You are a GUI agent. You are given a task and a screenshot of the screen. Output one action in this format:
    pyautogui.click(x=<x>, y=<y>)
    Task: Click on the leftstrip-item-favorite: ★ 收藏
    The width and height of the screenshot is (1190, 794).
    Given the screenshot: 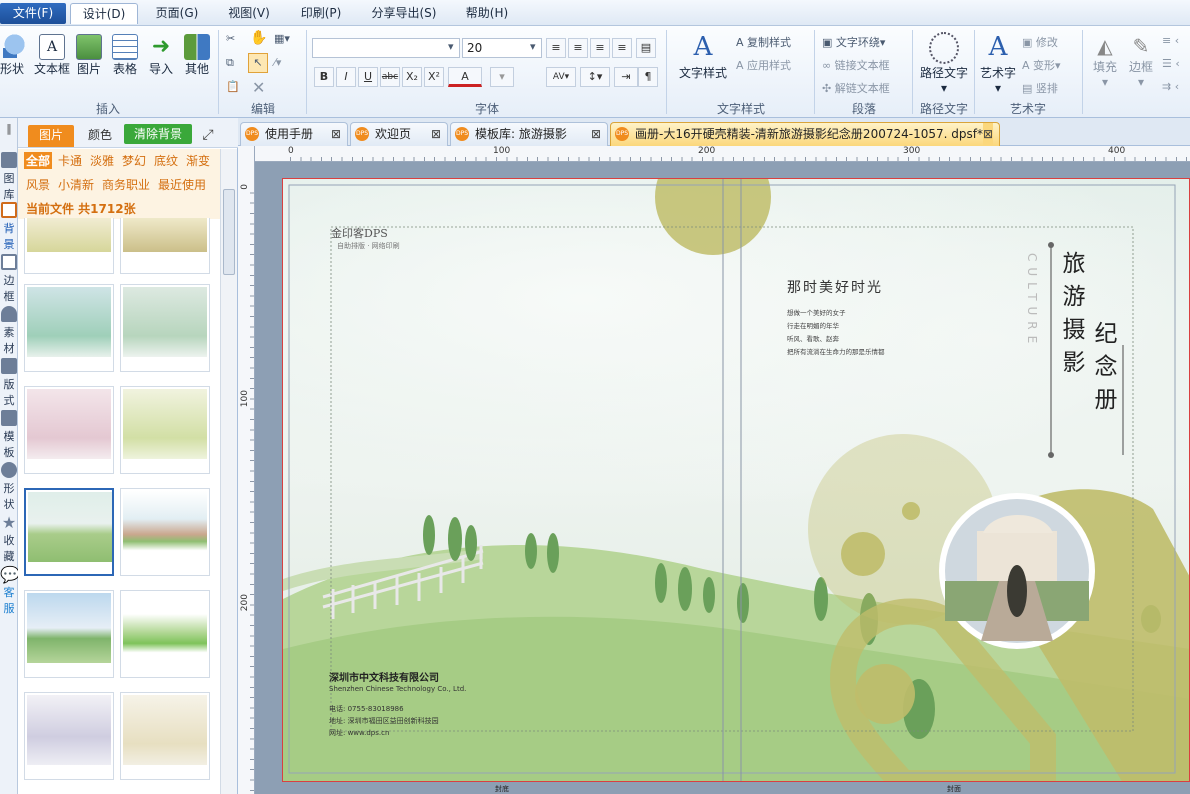 What is the action you would take?
    pyautogui.click(x=9, y=539)
    